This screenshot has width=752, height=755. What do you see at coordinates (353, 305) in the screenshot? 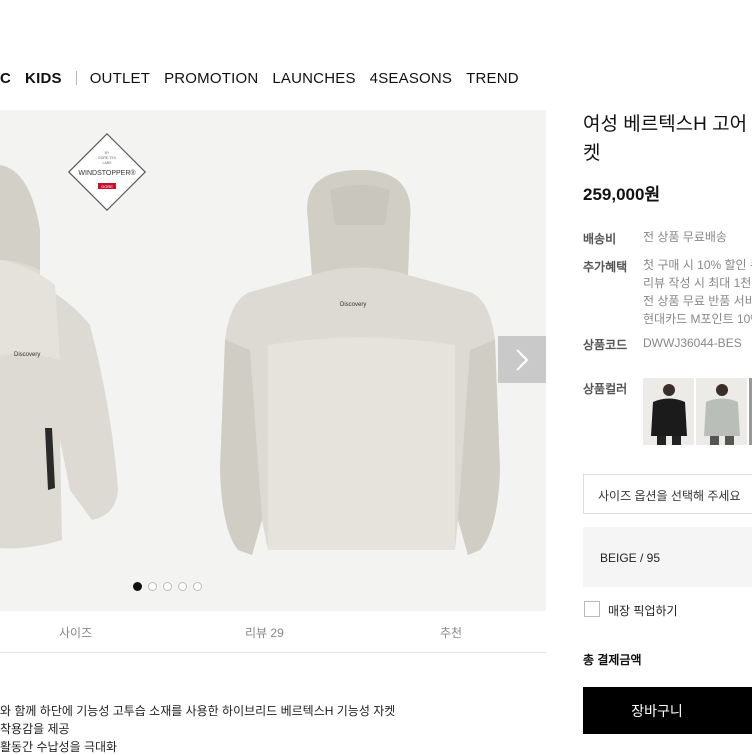
I see `jacket-back-logo: Discovery` at bounding box center [353, 305].